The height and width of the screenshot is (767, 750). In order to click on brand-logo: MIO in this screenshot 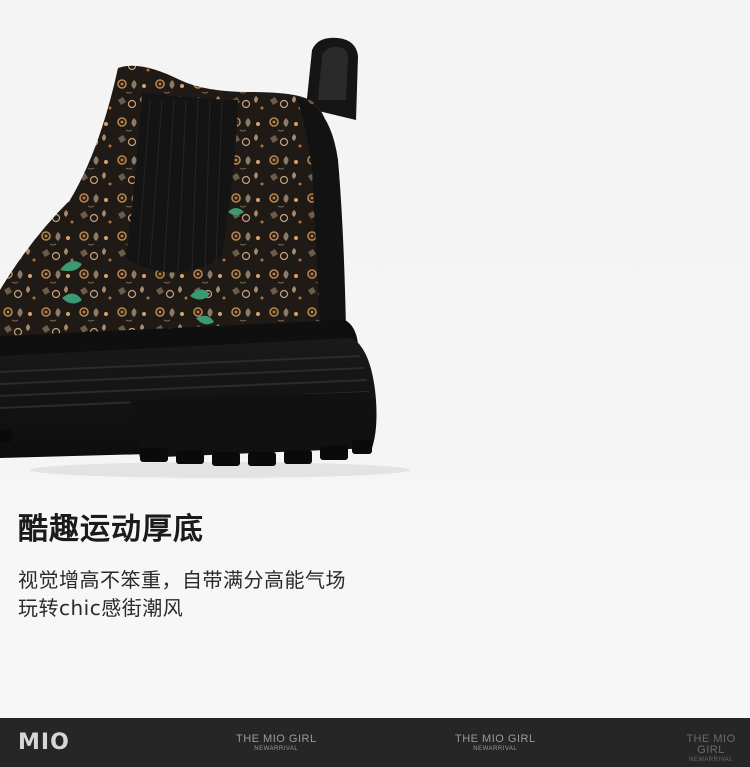, I will do `click(44, 742)`.